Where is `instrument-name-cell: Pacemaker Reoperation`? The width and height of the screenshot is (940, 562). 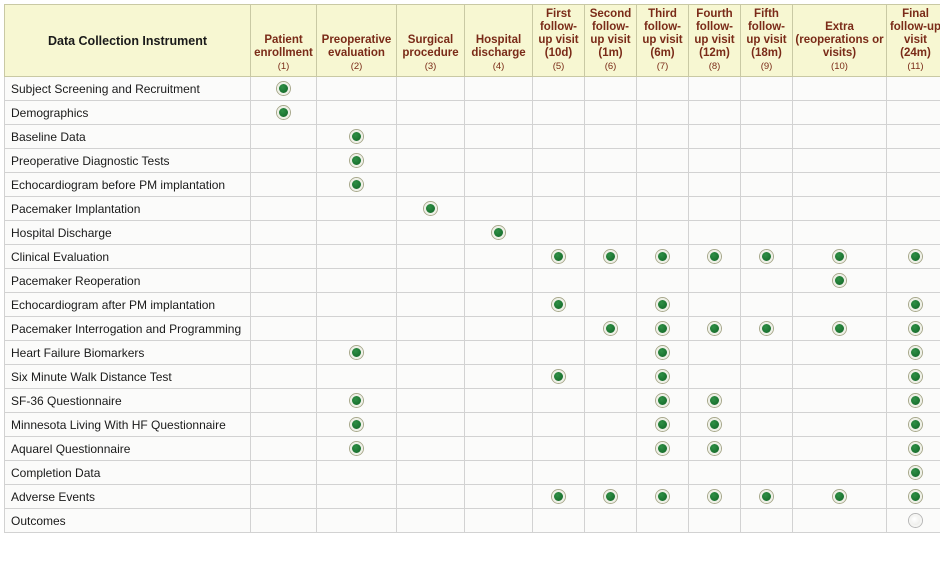
instrument-name-cell: Pacemaker Reoperation is located at coordinates (127, 281).